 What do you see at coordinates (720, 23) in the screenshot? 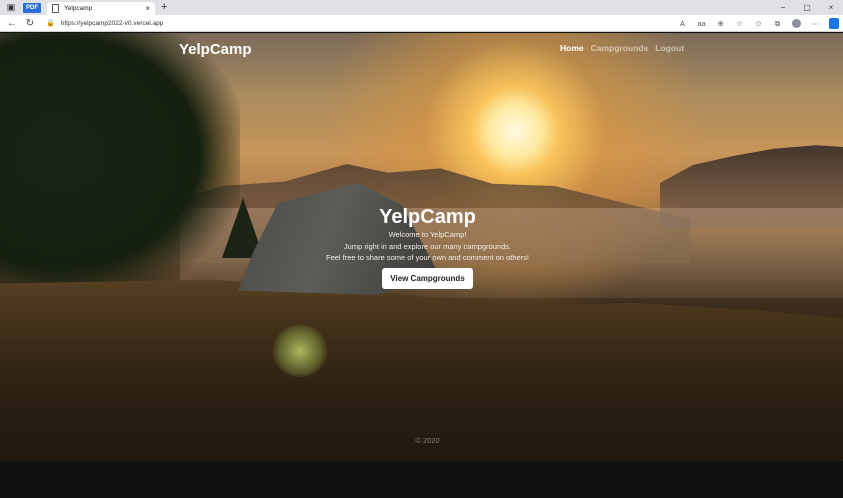
I see `zoom-icon: ⊕` at bounding box center [720, 23].